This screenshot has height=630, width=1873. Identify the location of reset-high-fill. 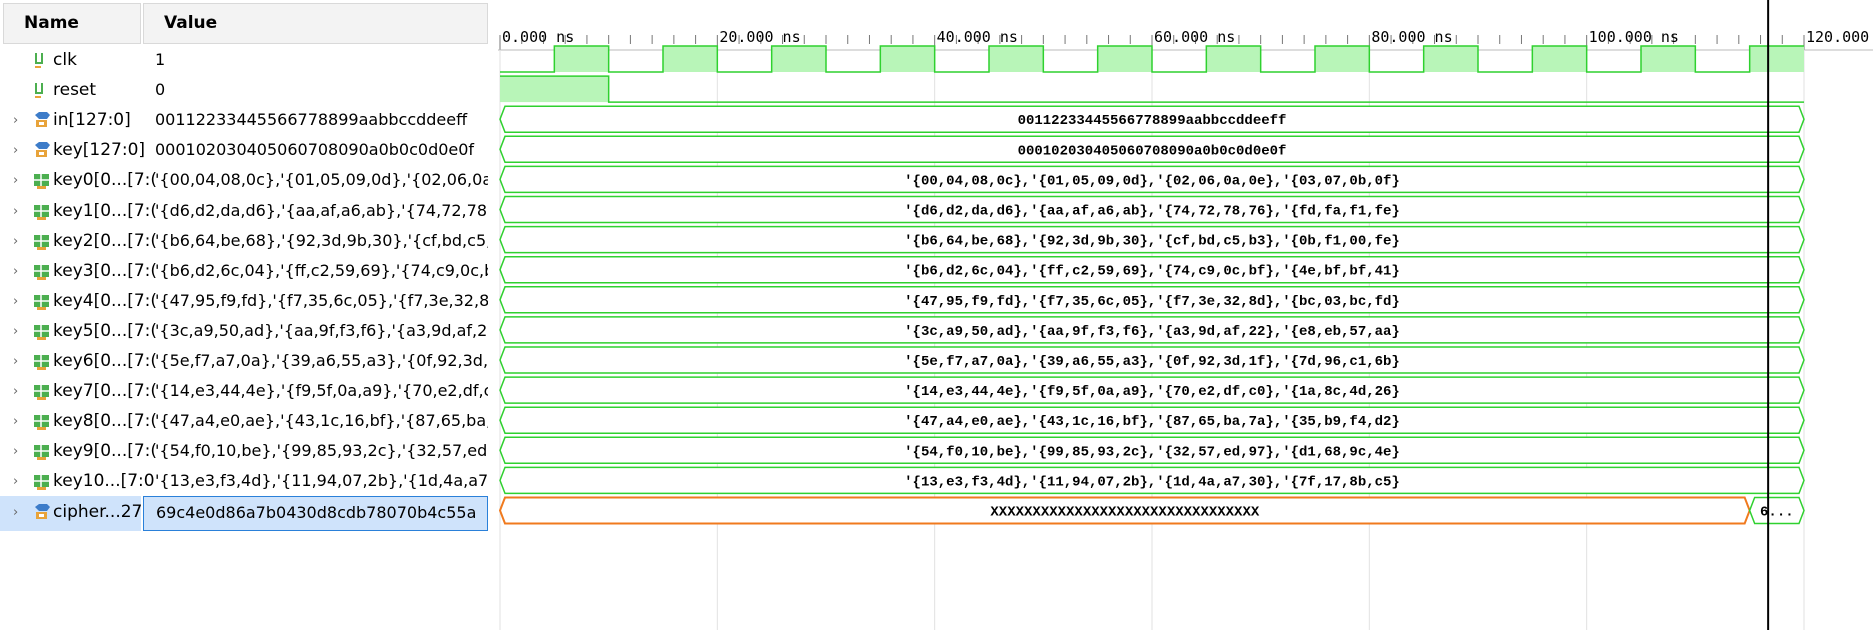
(554, 89).